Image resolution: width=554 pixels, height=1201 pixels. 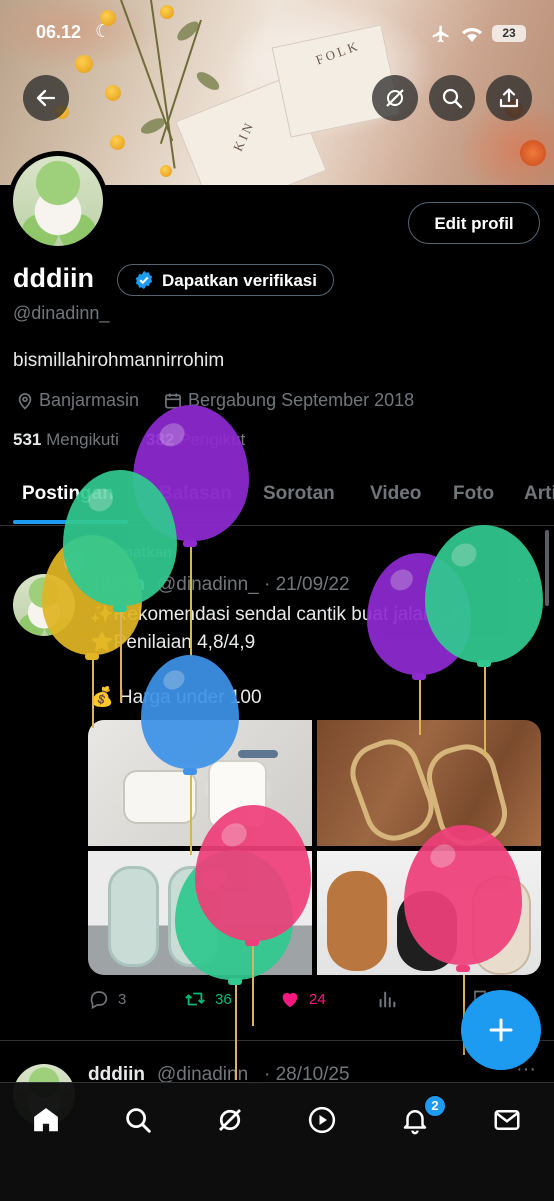 I want to click on share-button, so click(x=509, y=98).